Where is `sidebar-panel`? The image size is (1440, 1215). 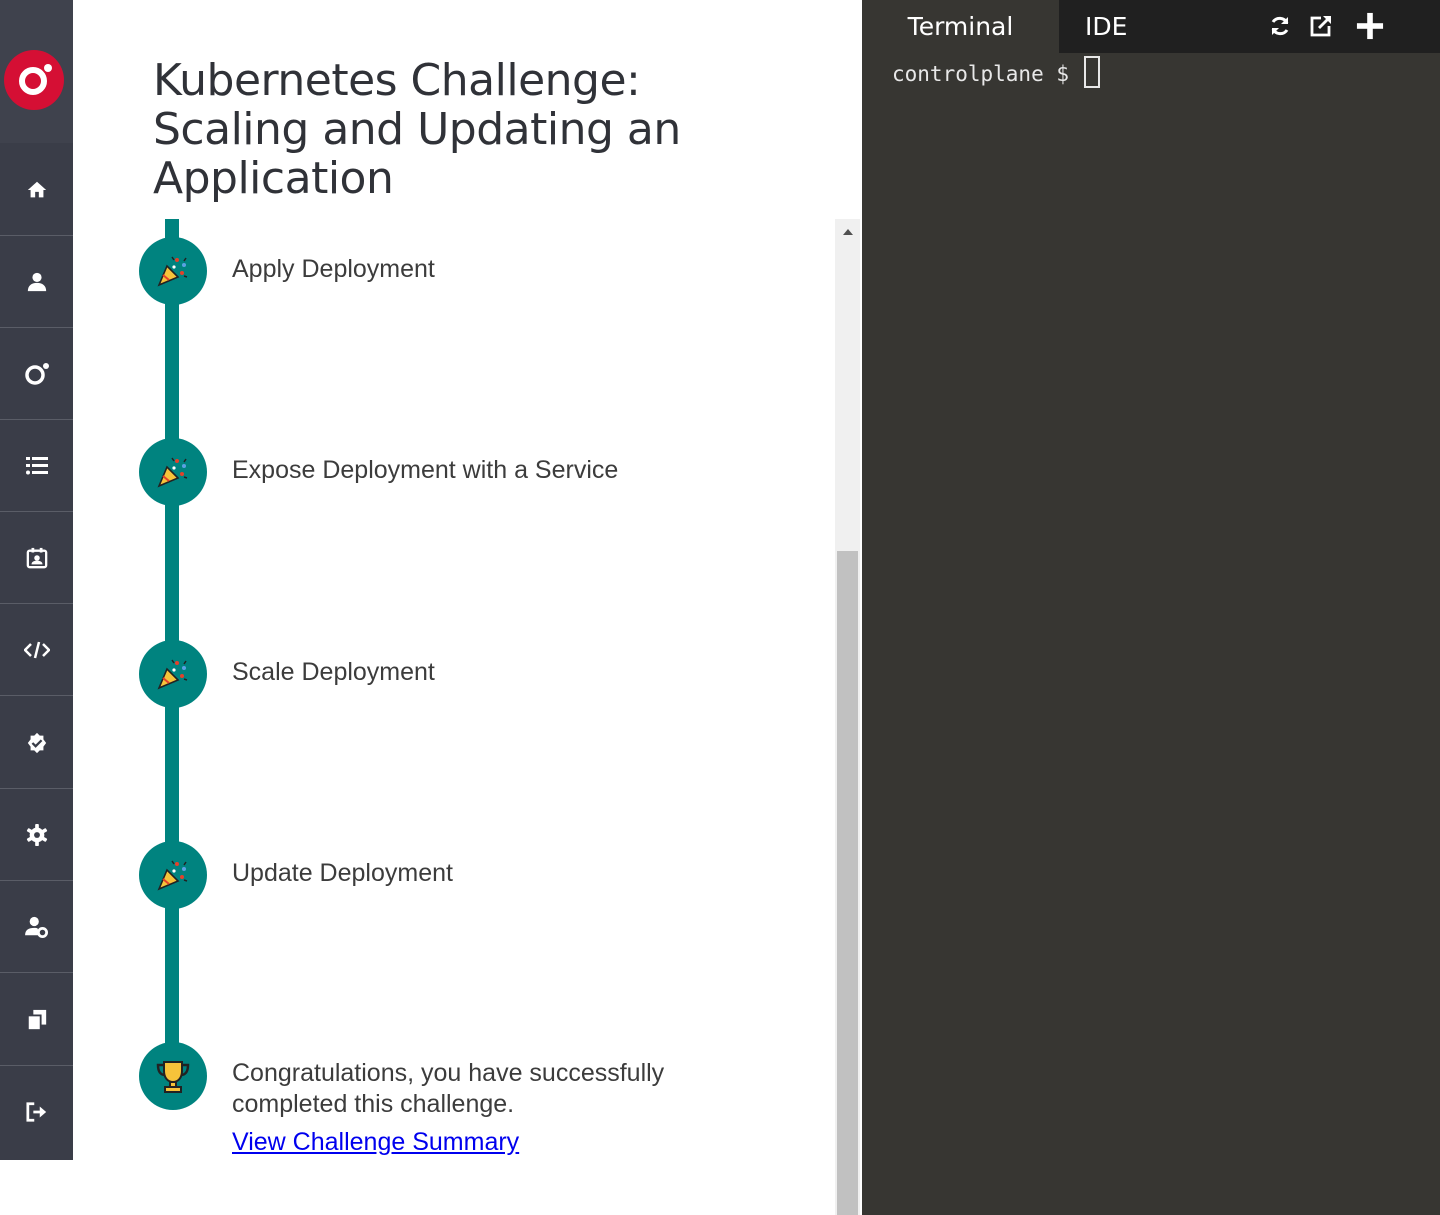 sidebar-panel is located at coordinates (36, 580).